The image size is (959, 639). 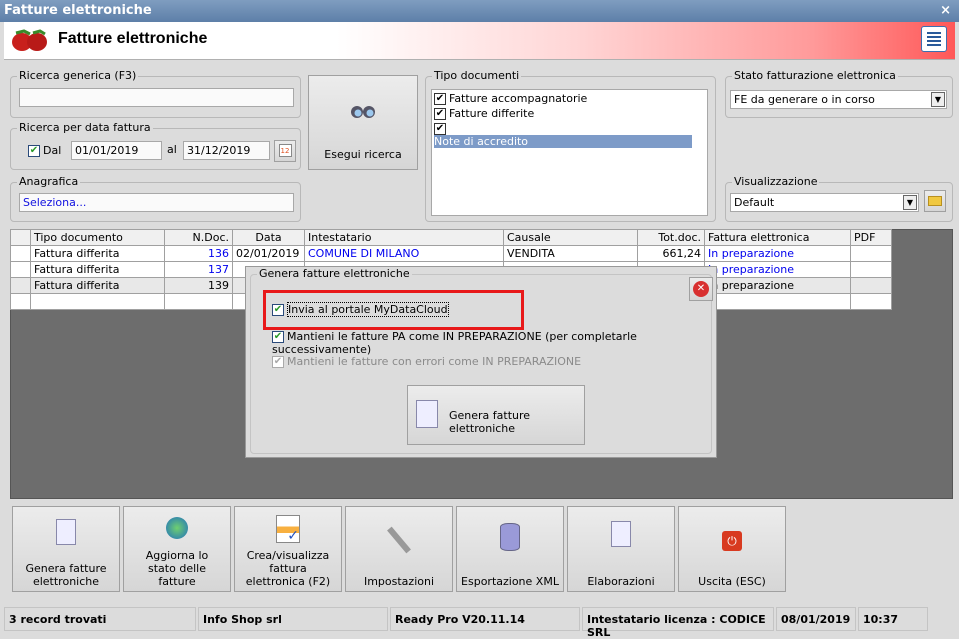 What do you see at coordinates (285, 151) in the screenshot?
I see `calendar-button: 12` at bounding box center [285, 151].